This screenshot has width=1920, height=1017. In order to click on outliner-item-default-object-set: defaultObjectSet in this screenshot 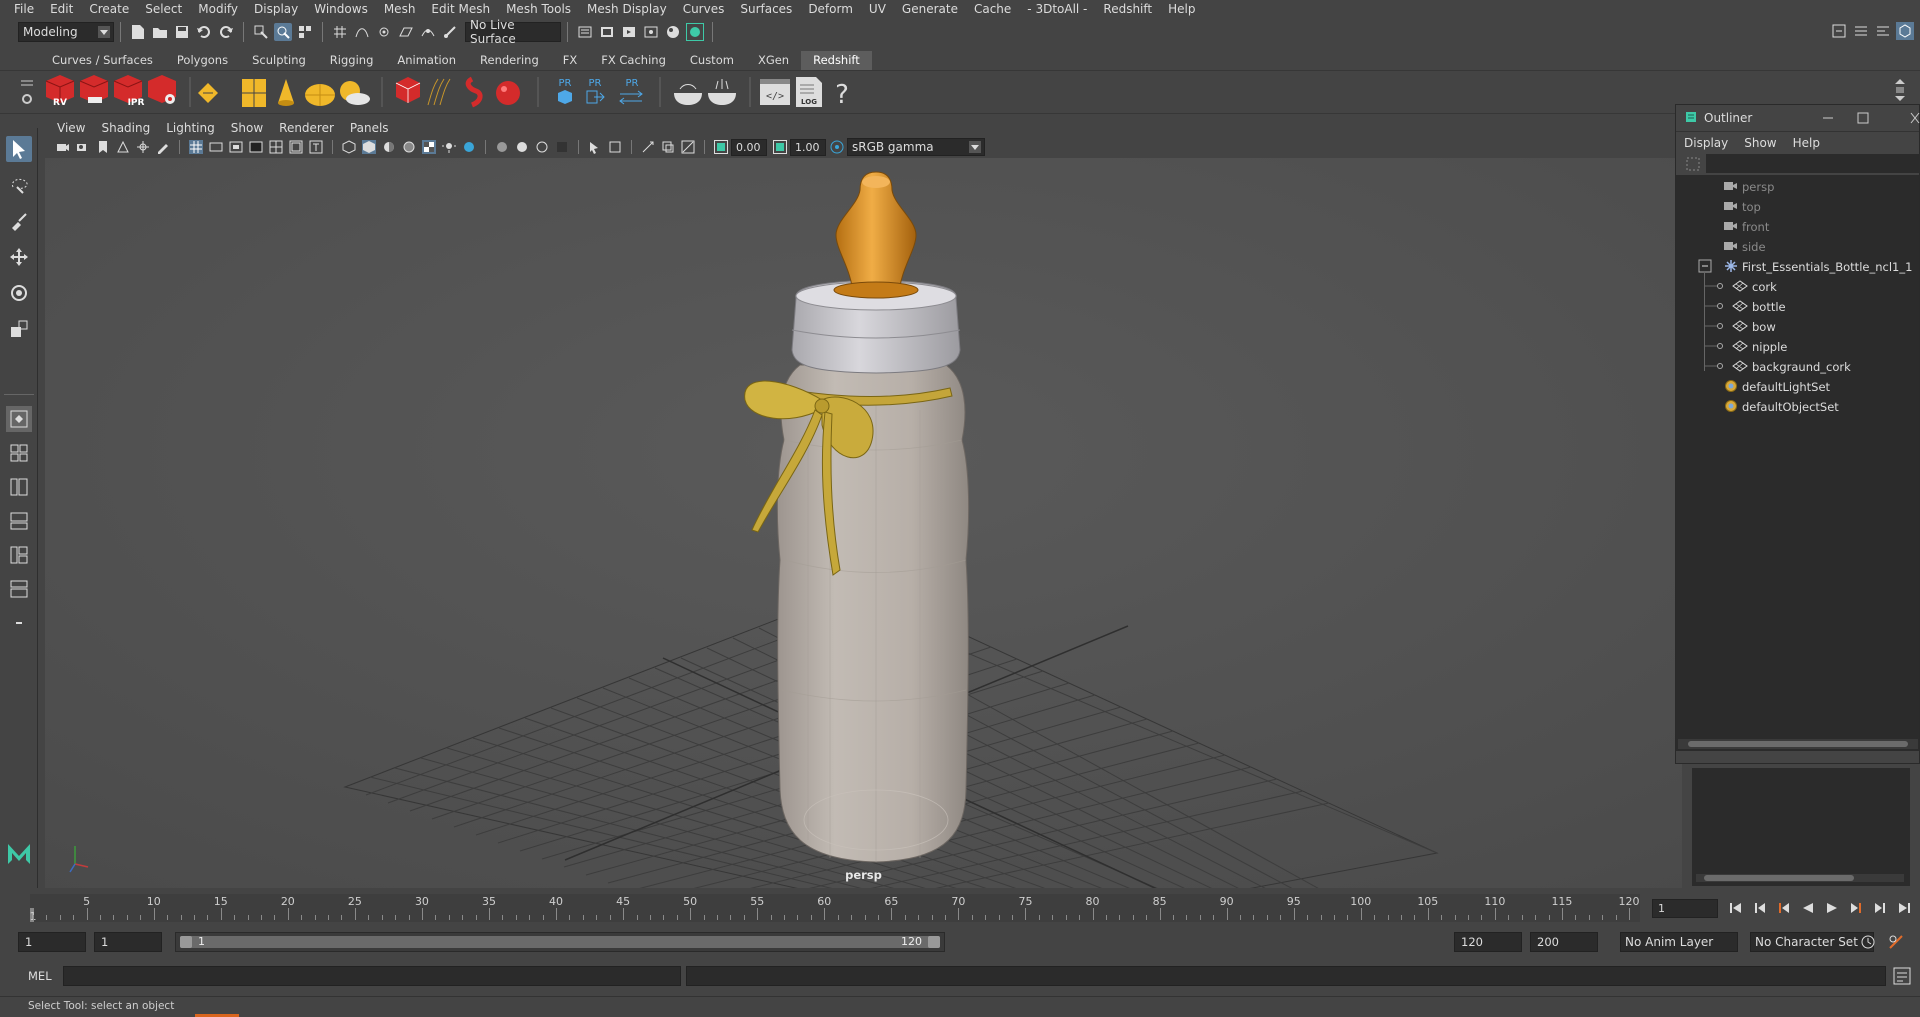, I will do `click(1781, 407)`.